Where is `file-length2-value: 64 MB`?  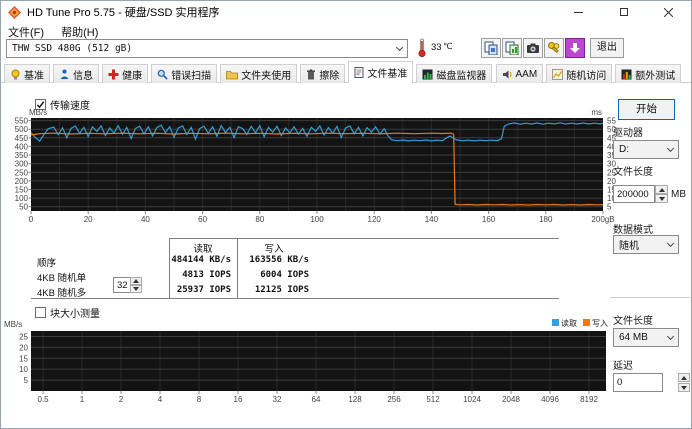 file-length2-value: 64 MB is located at coordinates (633, 337).